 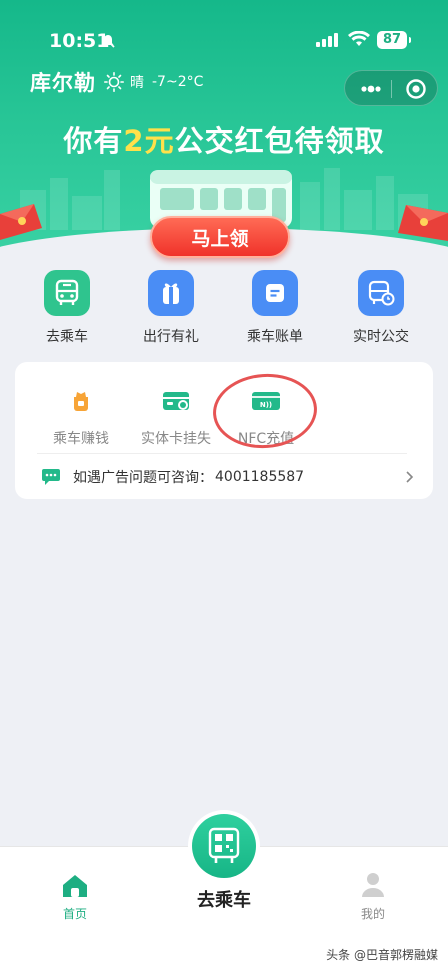 I want to click on quick-nav-label: 出行有礼, so click(x=171, y=337).